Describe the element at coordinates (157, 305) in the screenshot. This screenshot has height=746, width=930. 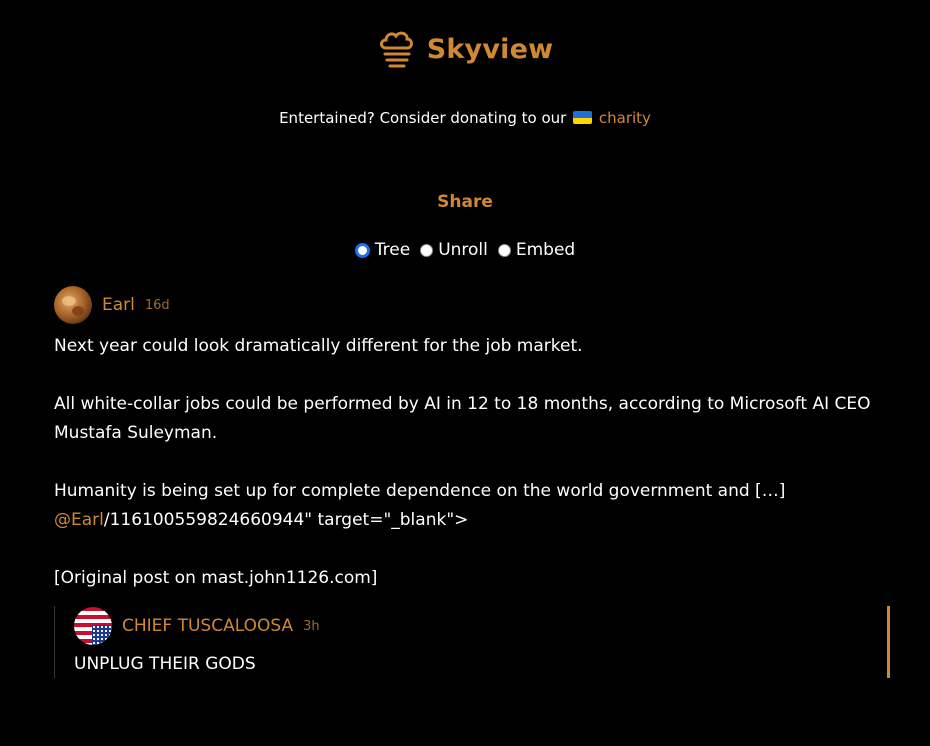
I see `post-time: 16d` at that location.